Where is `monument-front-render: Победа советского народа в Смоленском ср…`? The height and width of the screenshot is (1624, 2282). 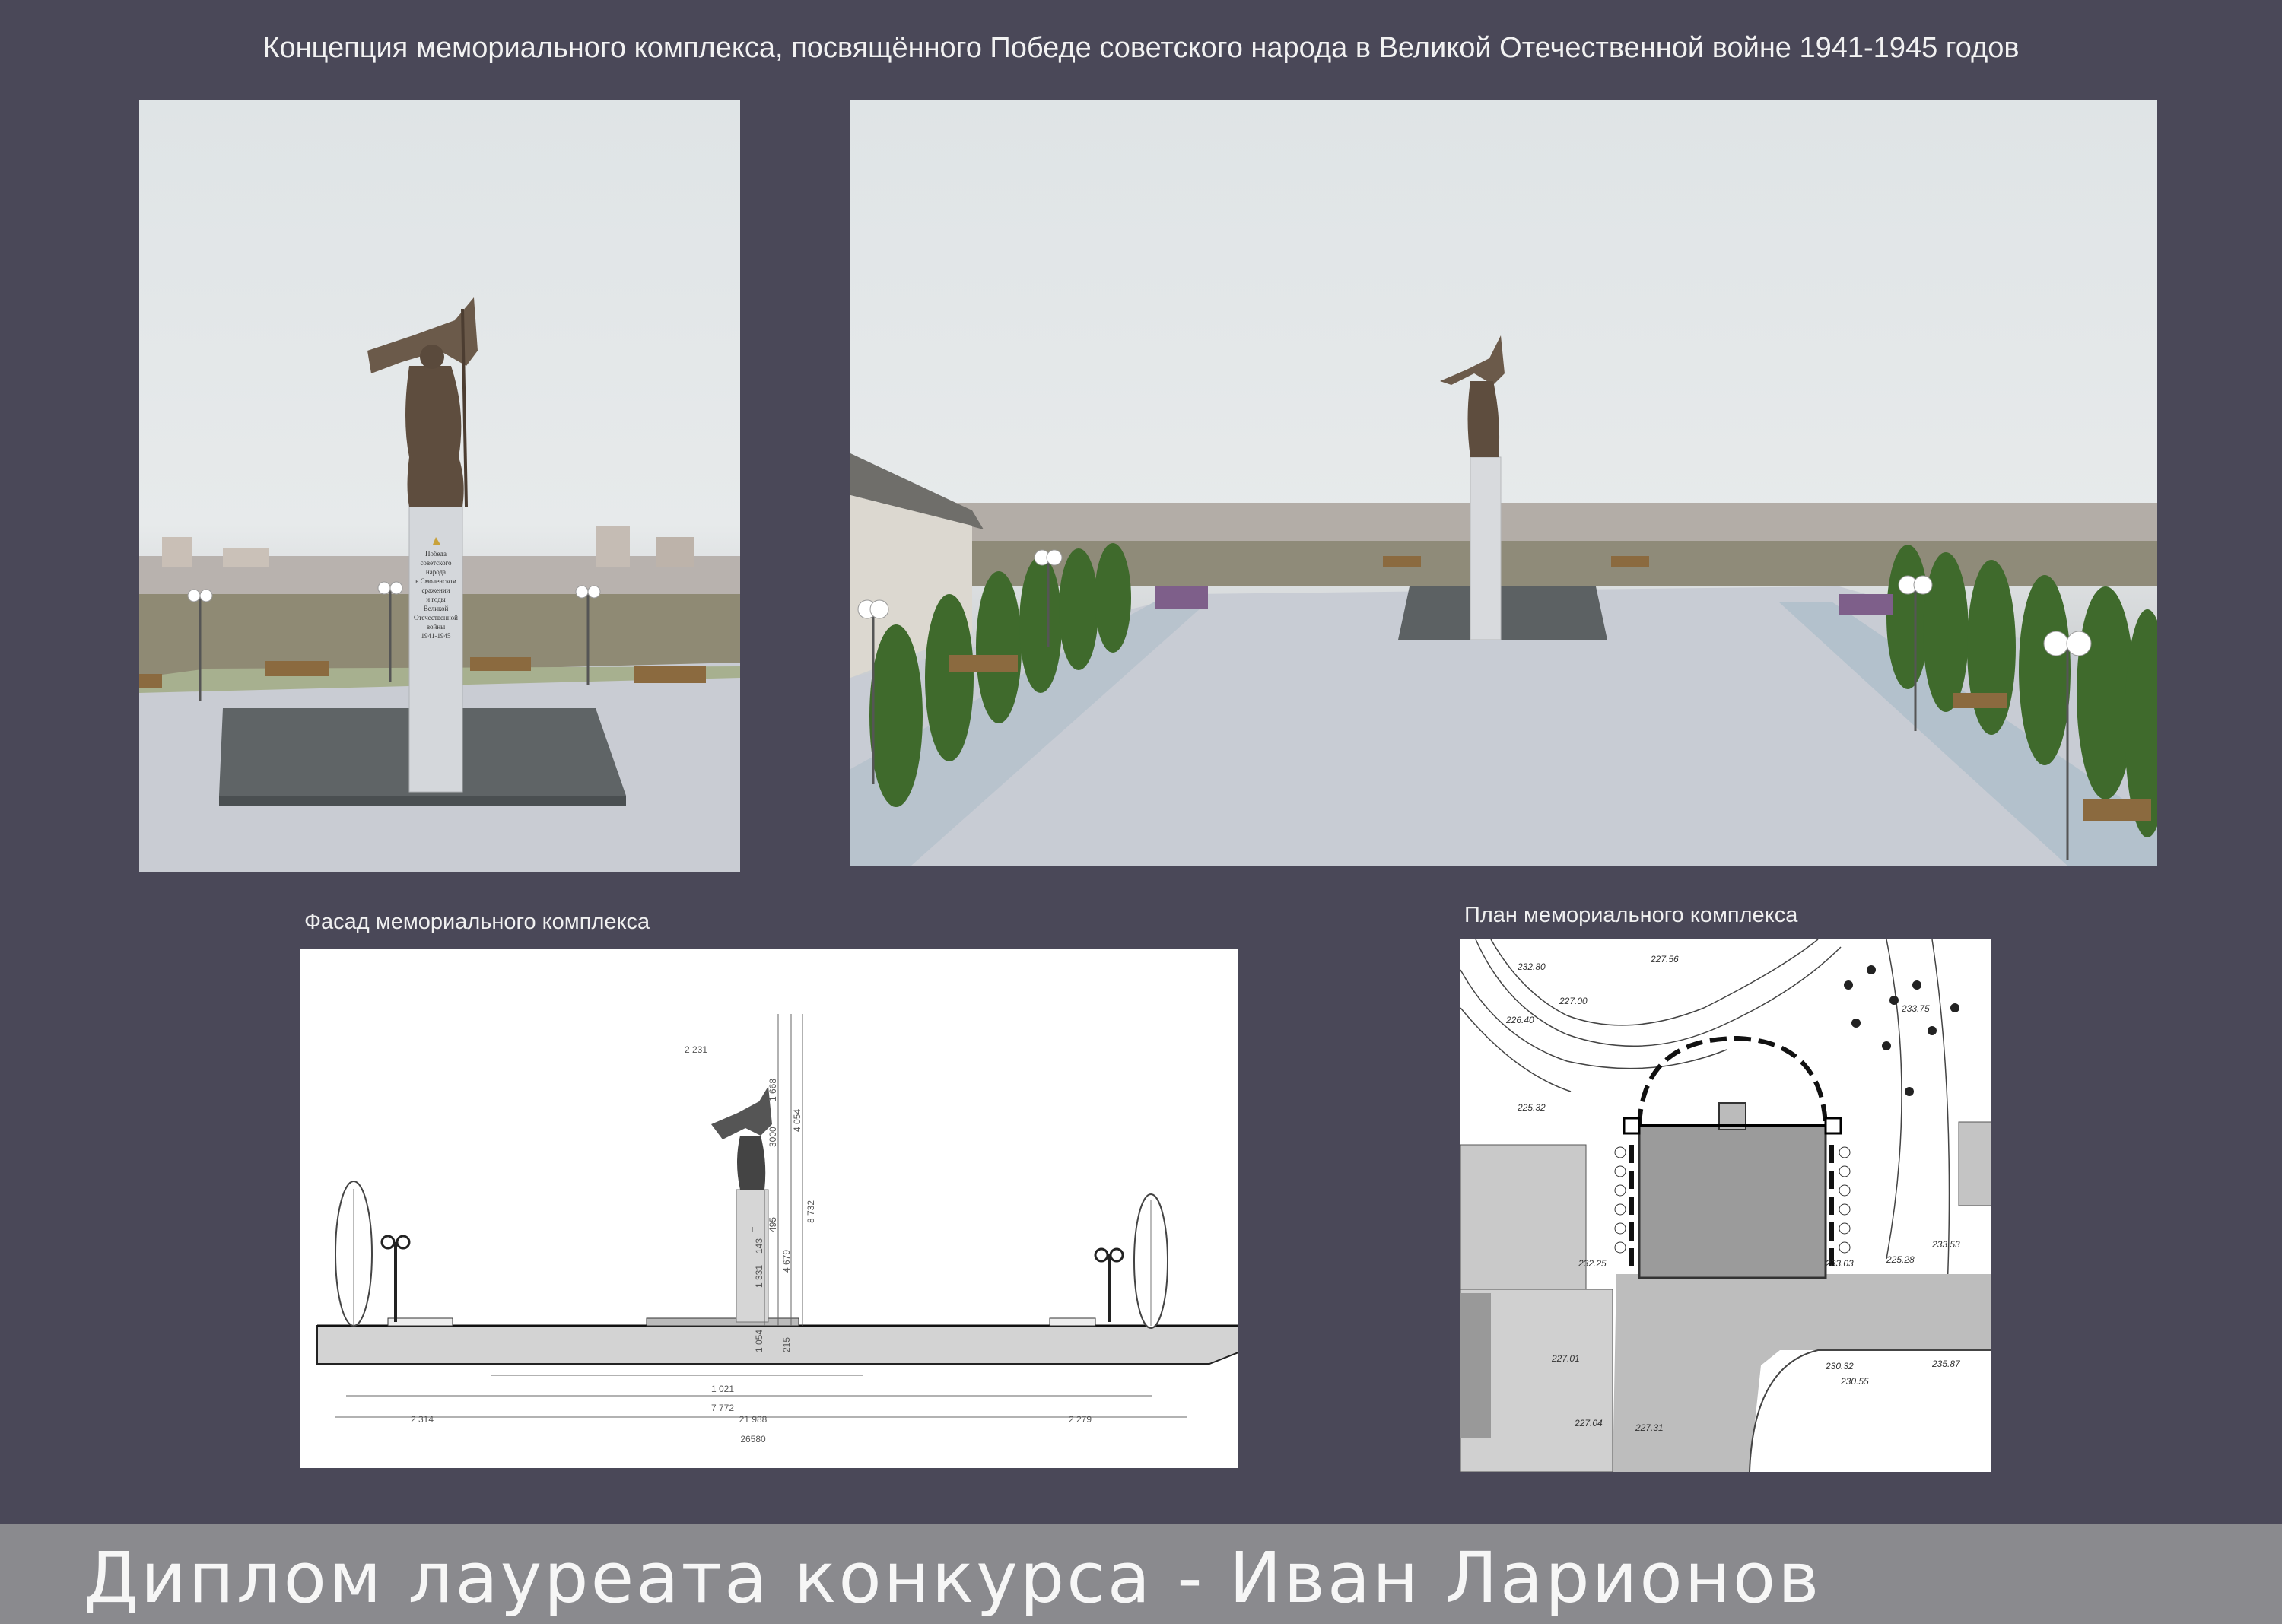
monument-front-render: Победа советского народа в Смоленском ср… is located at coordinates (440, 486).